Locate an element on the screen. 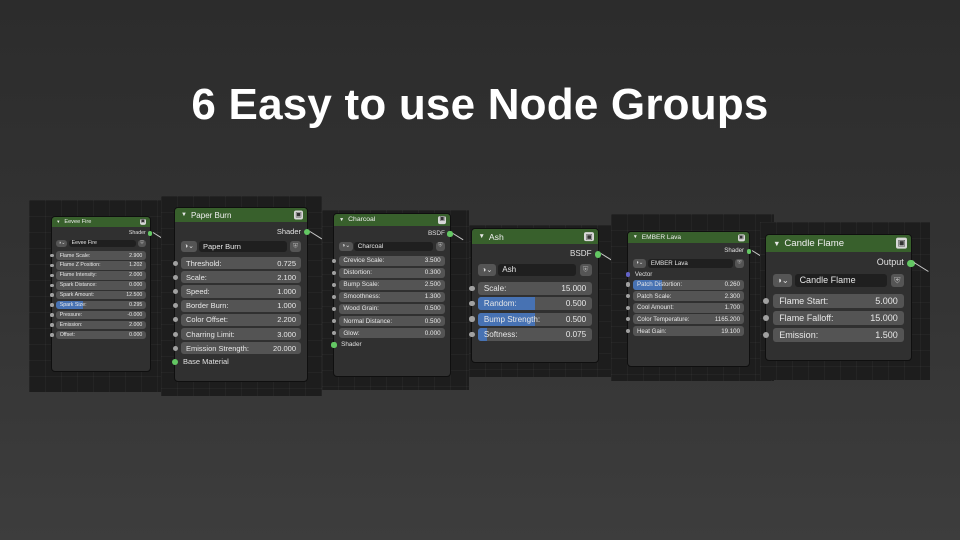 The height and width of the screenshot is (540, 960). input-field: Offset: 0.000 is located at coordinates (98, 335).